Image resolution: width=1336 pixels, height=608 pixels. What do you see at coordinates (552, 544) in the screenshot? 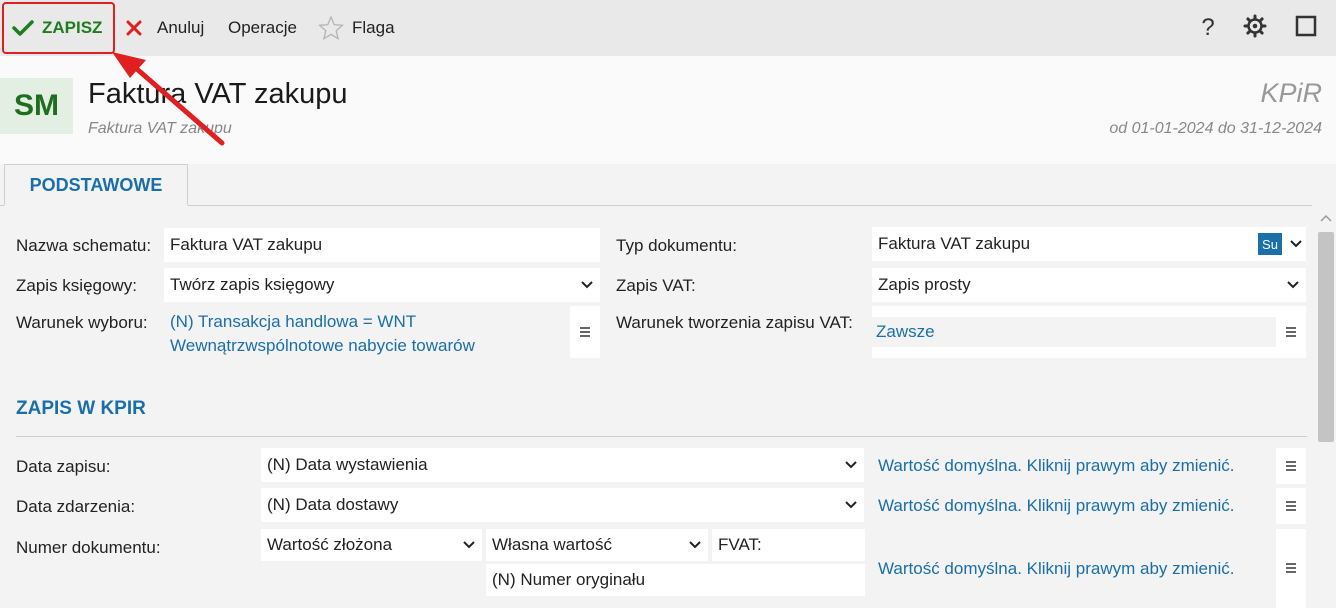
I see `doc-number-own-value: Własna wartość` at bounding box center [552, 544].